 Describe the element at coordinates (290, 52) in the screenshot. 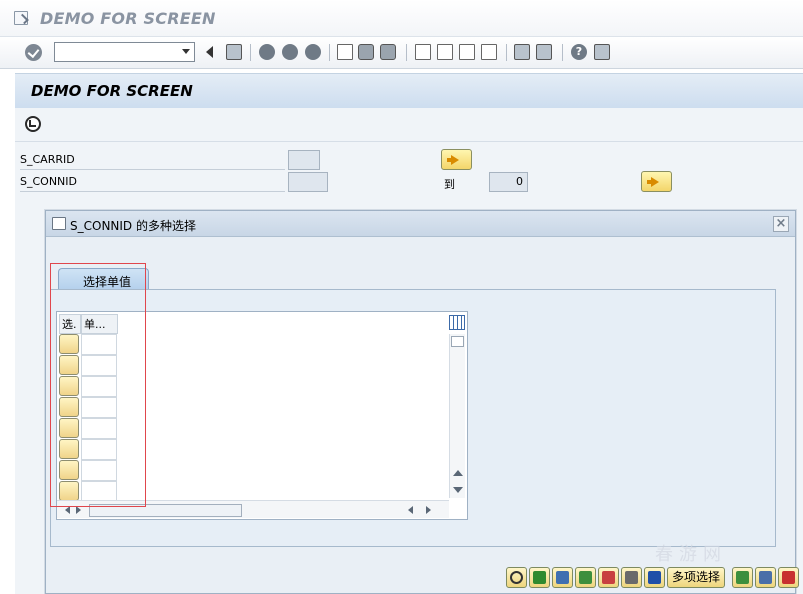

I see `exit-icon` at that location.